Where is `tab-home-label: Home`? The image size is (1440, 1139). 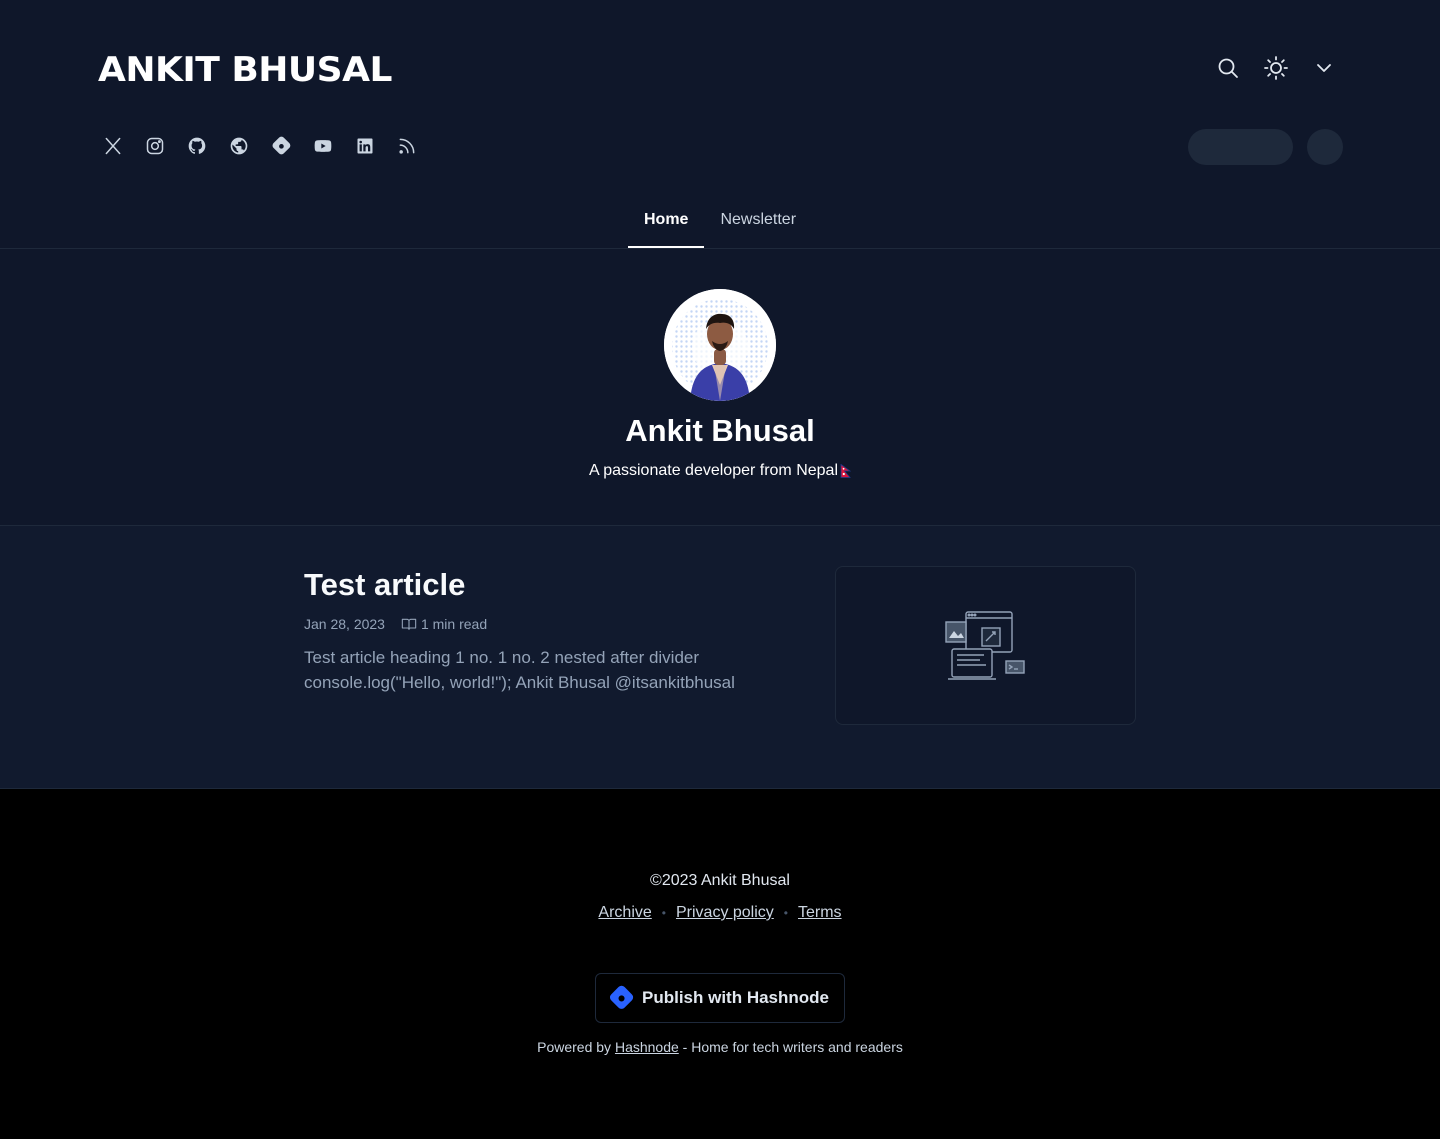 tab-home-label: Home is located at coordinates (666, 219).